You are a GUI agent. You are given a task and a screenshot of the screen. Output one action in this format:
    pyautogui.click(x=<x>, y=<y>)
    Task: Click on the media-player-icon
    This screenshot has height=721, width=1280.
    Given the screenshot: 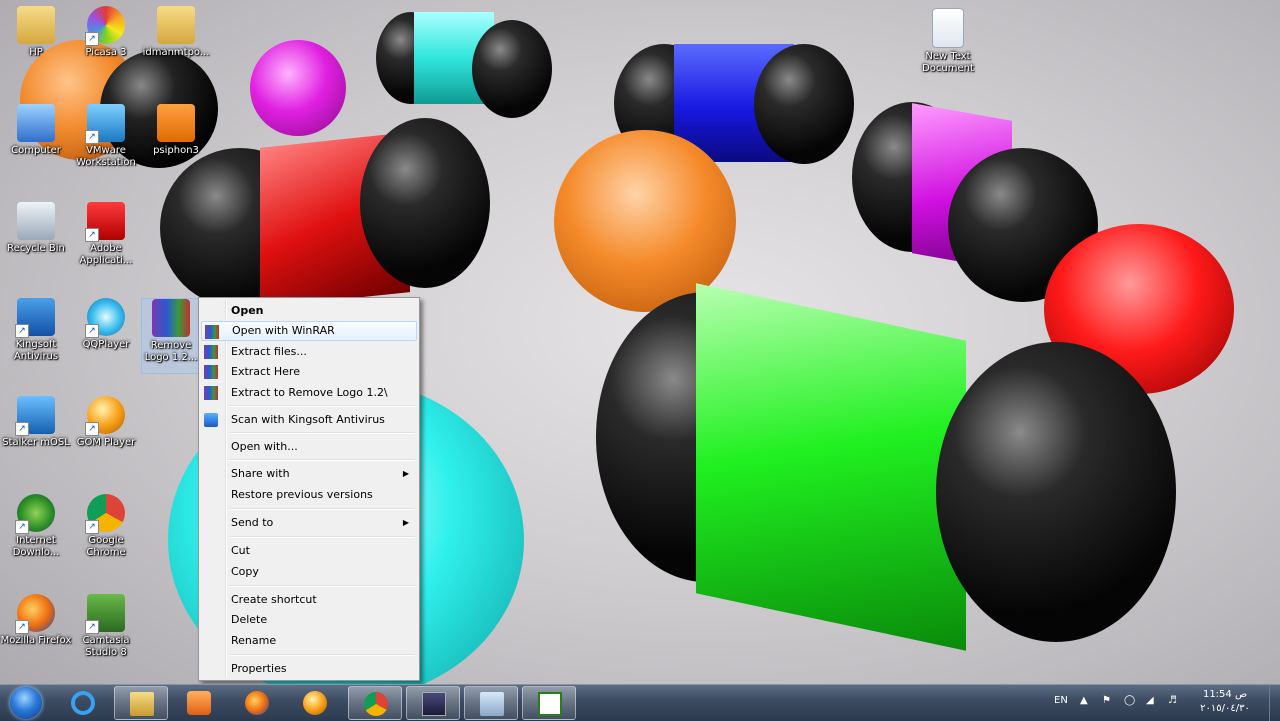 What is the action you would take?
    pyautogui.click(x=199, y=703)
    